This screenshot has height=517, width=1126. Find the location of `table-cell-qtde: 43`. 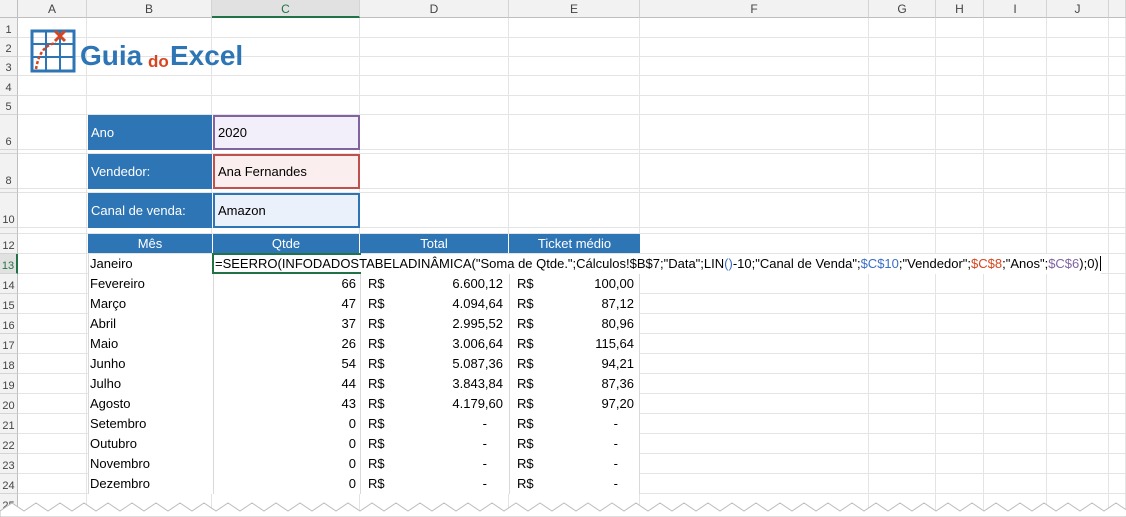

table-cell-qtde: 43 is located at coordinates (286, 404).